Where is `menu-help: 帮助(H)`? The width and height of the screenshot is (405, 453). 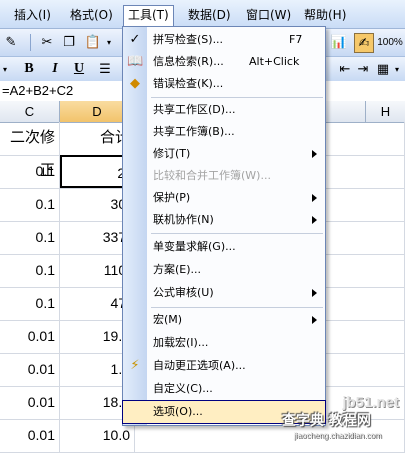
menu-help: 帮助(H) is located at coordinates (325, 15).